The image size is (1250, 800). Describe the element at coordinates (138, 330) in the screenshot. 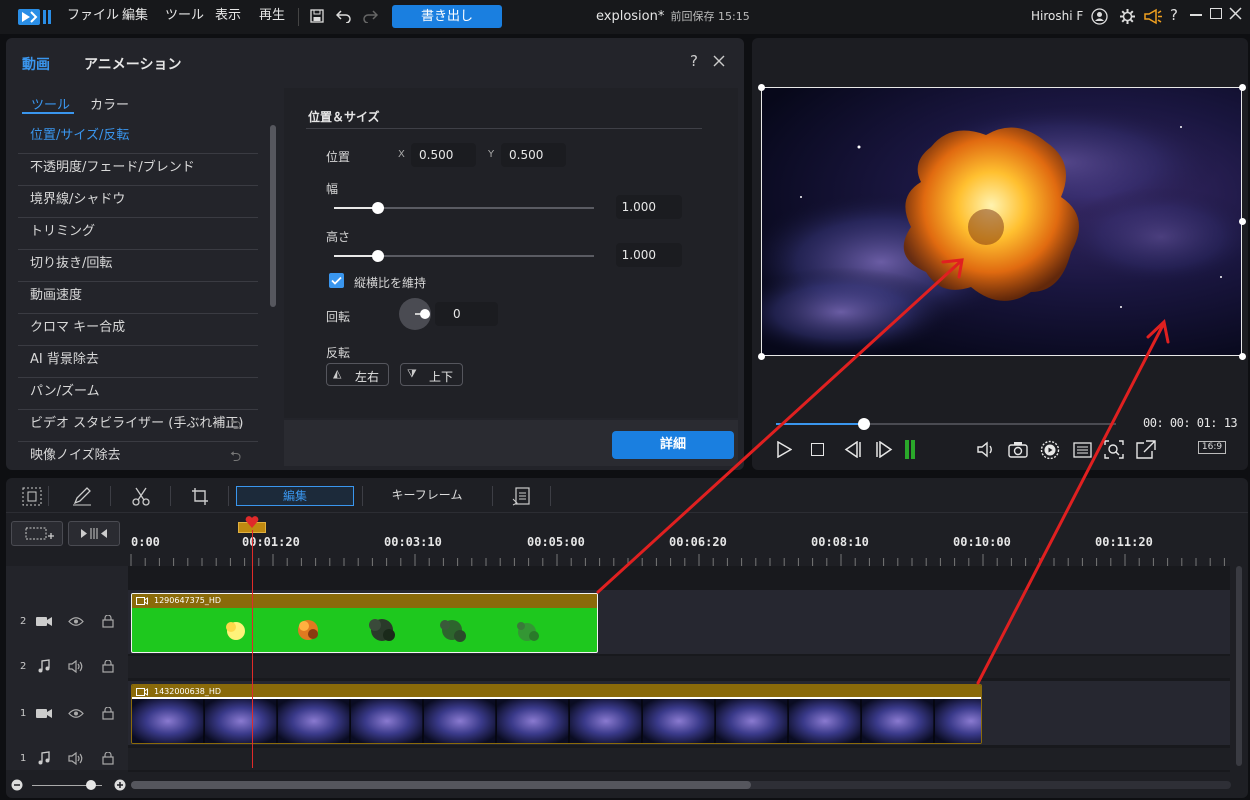

I see `tool-chroma-key: クロマ キー合成` at that location.